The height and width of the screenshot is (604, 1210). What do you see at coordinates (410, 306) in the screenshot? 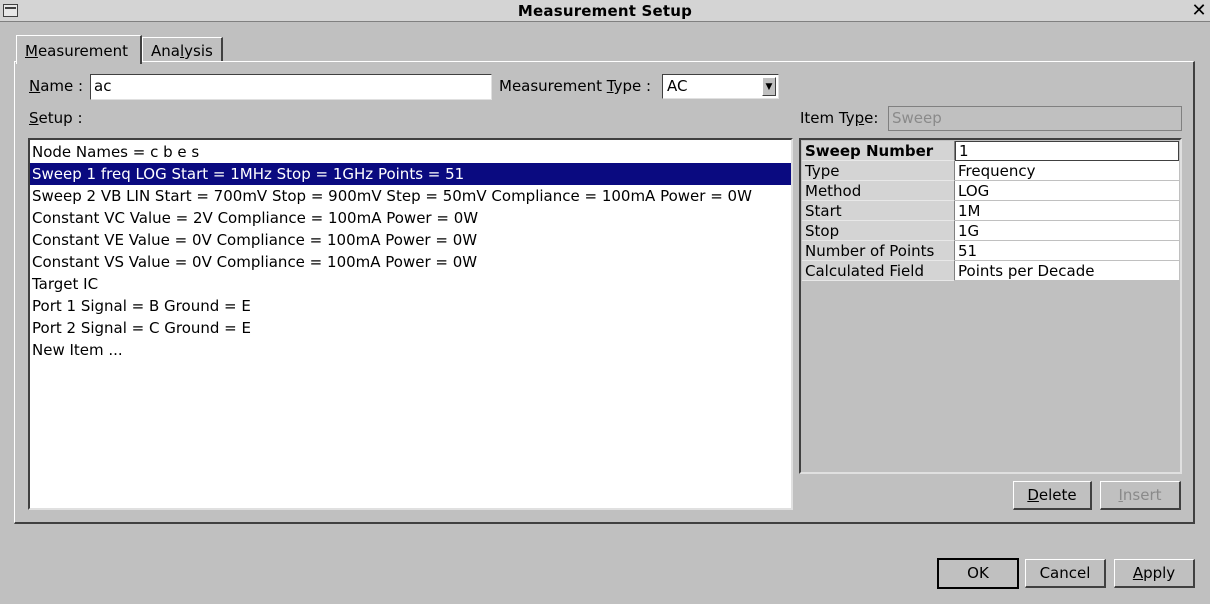
I see `list-item: Port 1 Signal = B Ground = E` at bounding box center [410, 306].